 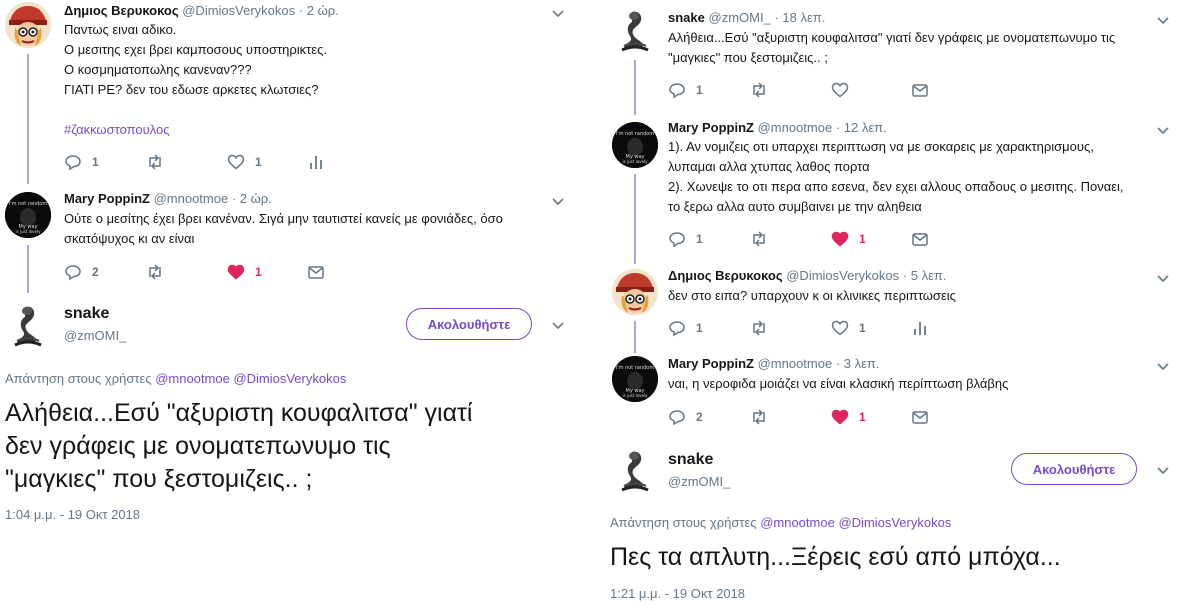 What do you see at coordinates (865, 127) in the screenshot?
I see `tweet-time: 12 λεπ.` at bounding box center [865, 127].